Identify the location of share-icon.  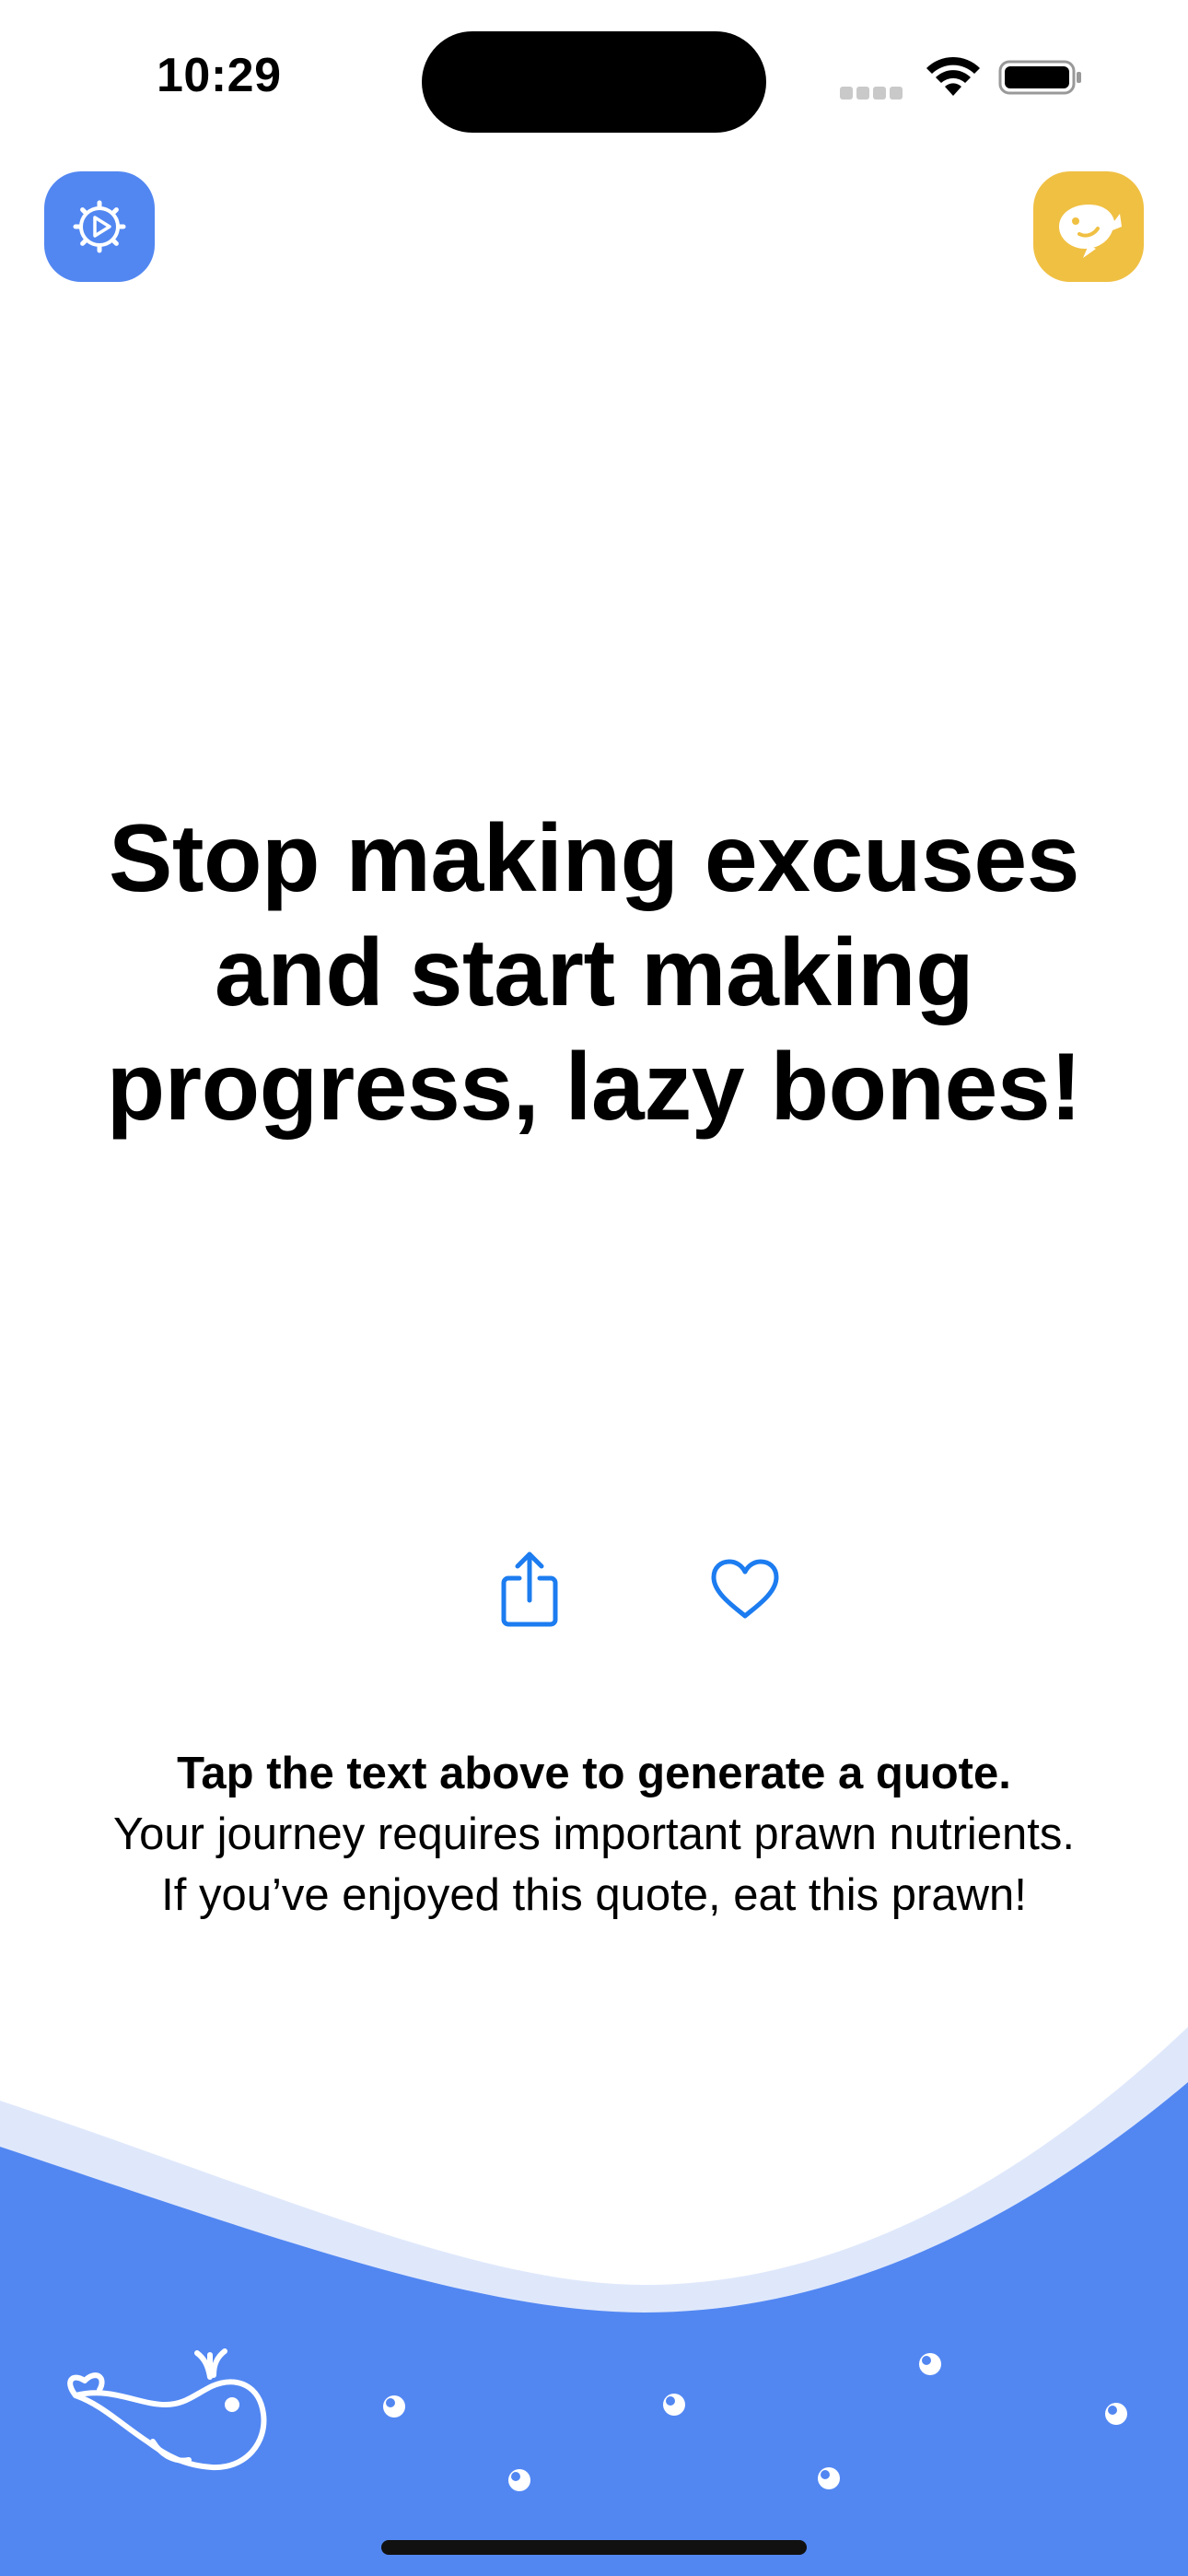
(529, 1589).